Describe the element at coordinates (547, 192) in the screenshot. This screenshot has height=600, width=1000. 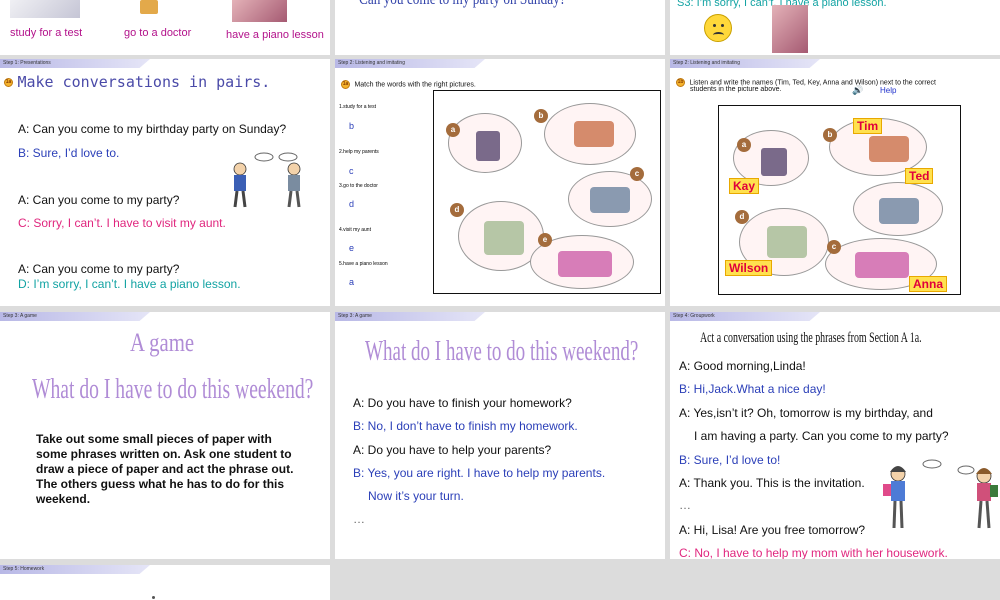
I see `activities-picture: a b c d e` at that location.